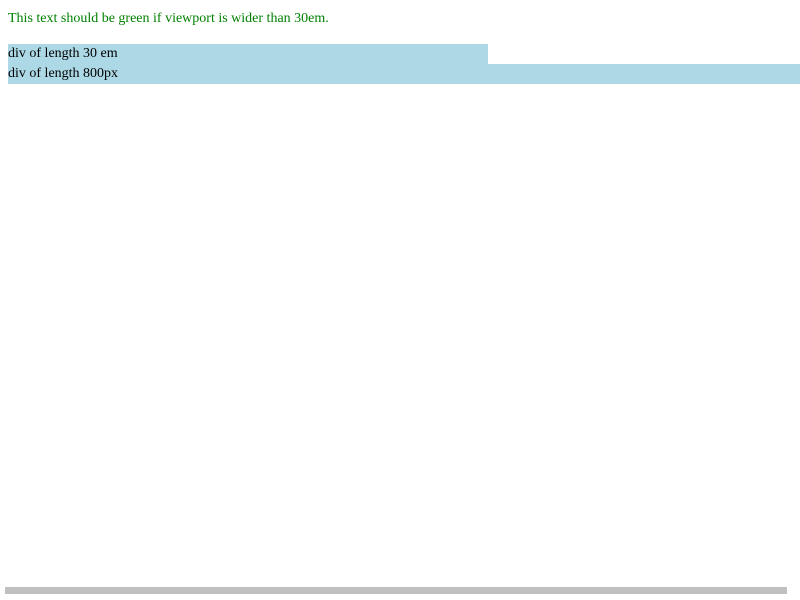  What do you see at coordinates (404, 74) in the screenshot?
I see `div-800px: div of length 800px` at bounding box center [404, 74].